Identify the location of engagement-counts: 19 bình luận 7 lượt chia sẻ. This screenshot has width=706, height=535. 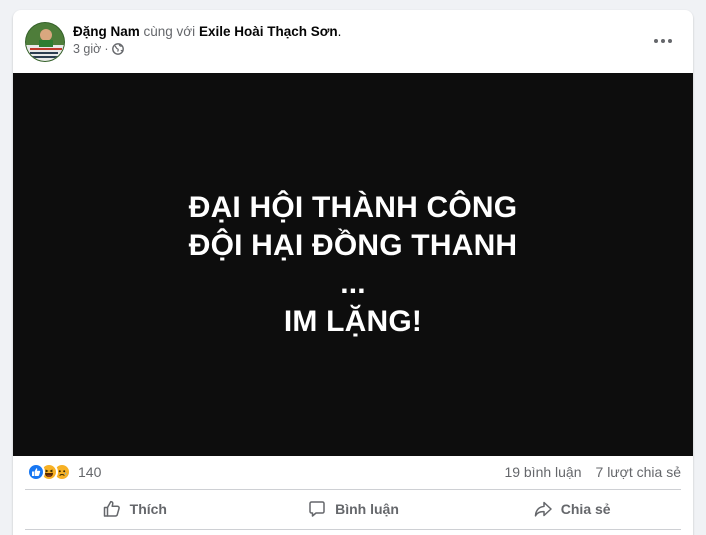
(592, 472).